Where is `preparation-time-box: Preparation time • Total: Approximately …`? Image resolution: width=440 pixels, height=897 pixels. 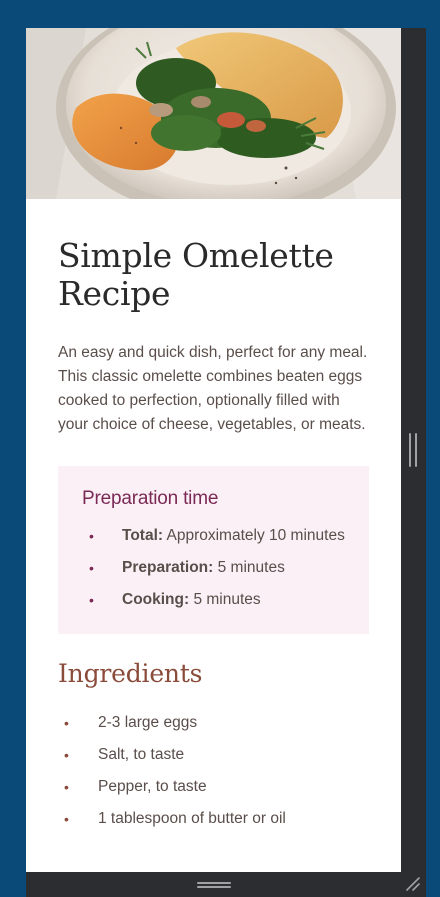 preparation-time-box: Preparation time • Total: Approximately … is located at coordinates (213, 550).